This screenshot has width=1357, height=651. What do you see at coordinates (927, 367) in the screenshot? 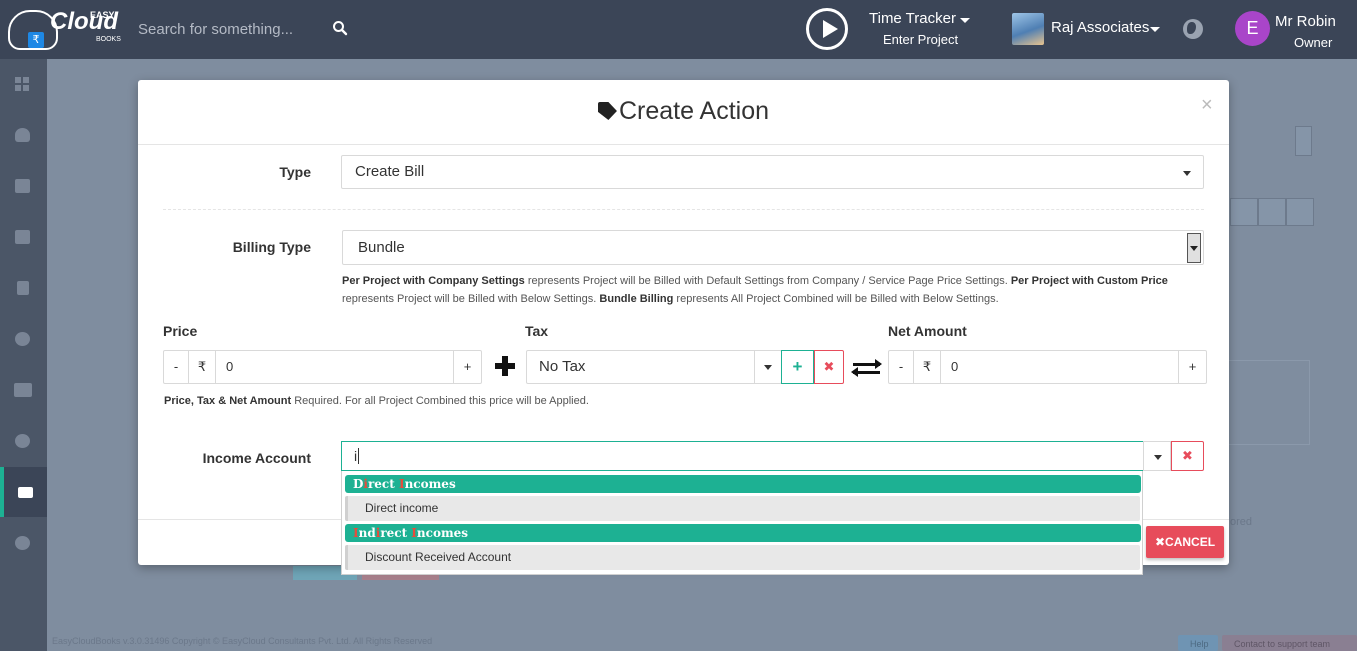
I see `net-amount-currency-addon: ₹` at bounding box center [927, 367].